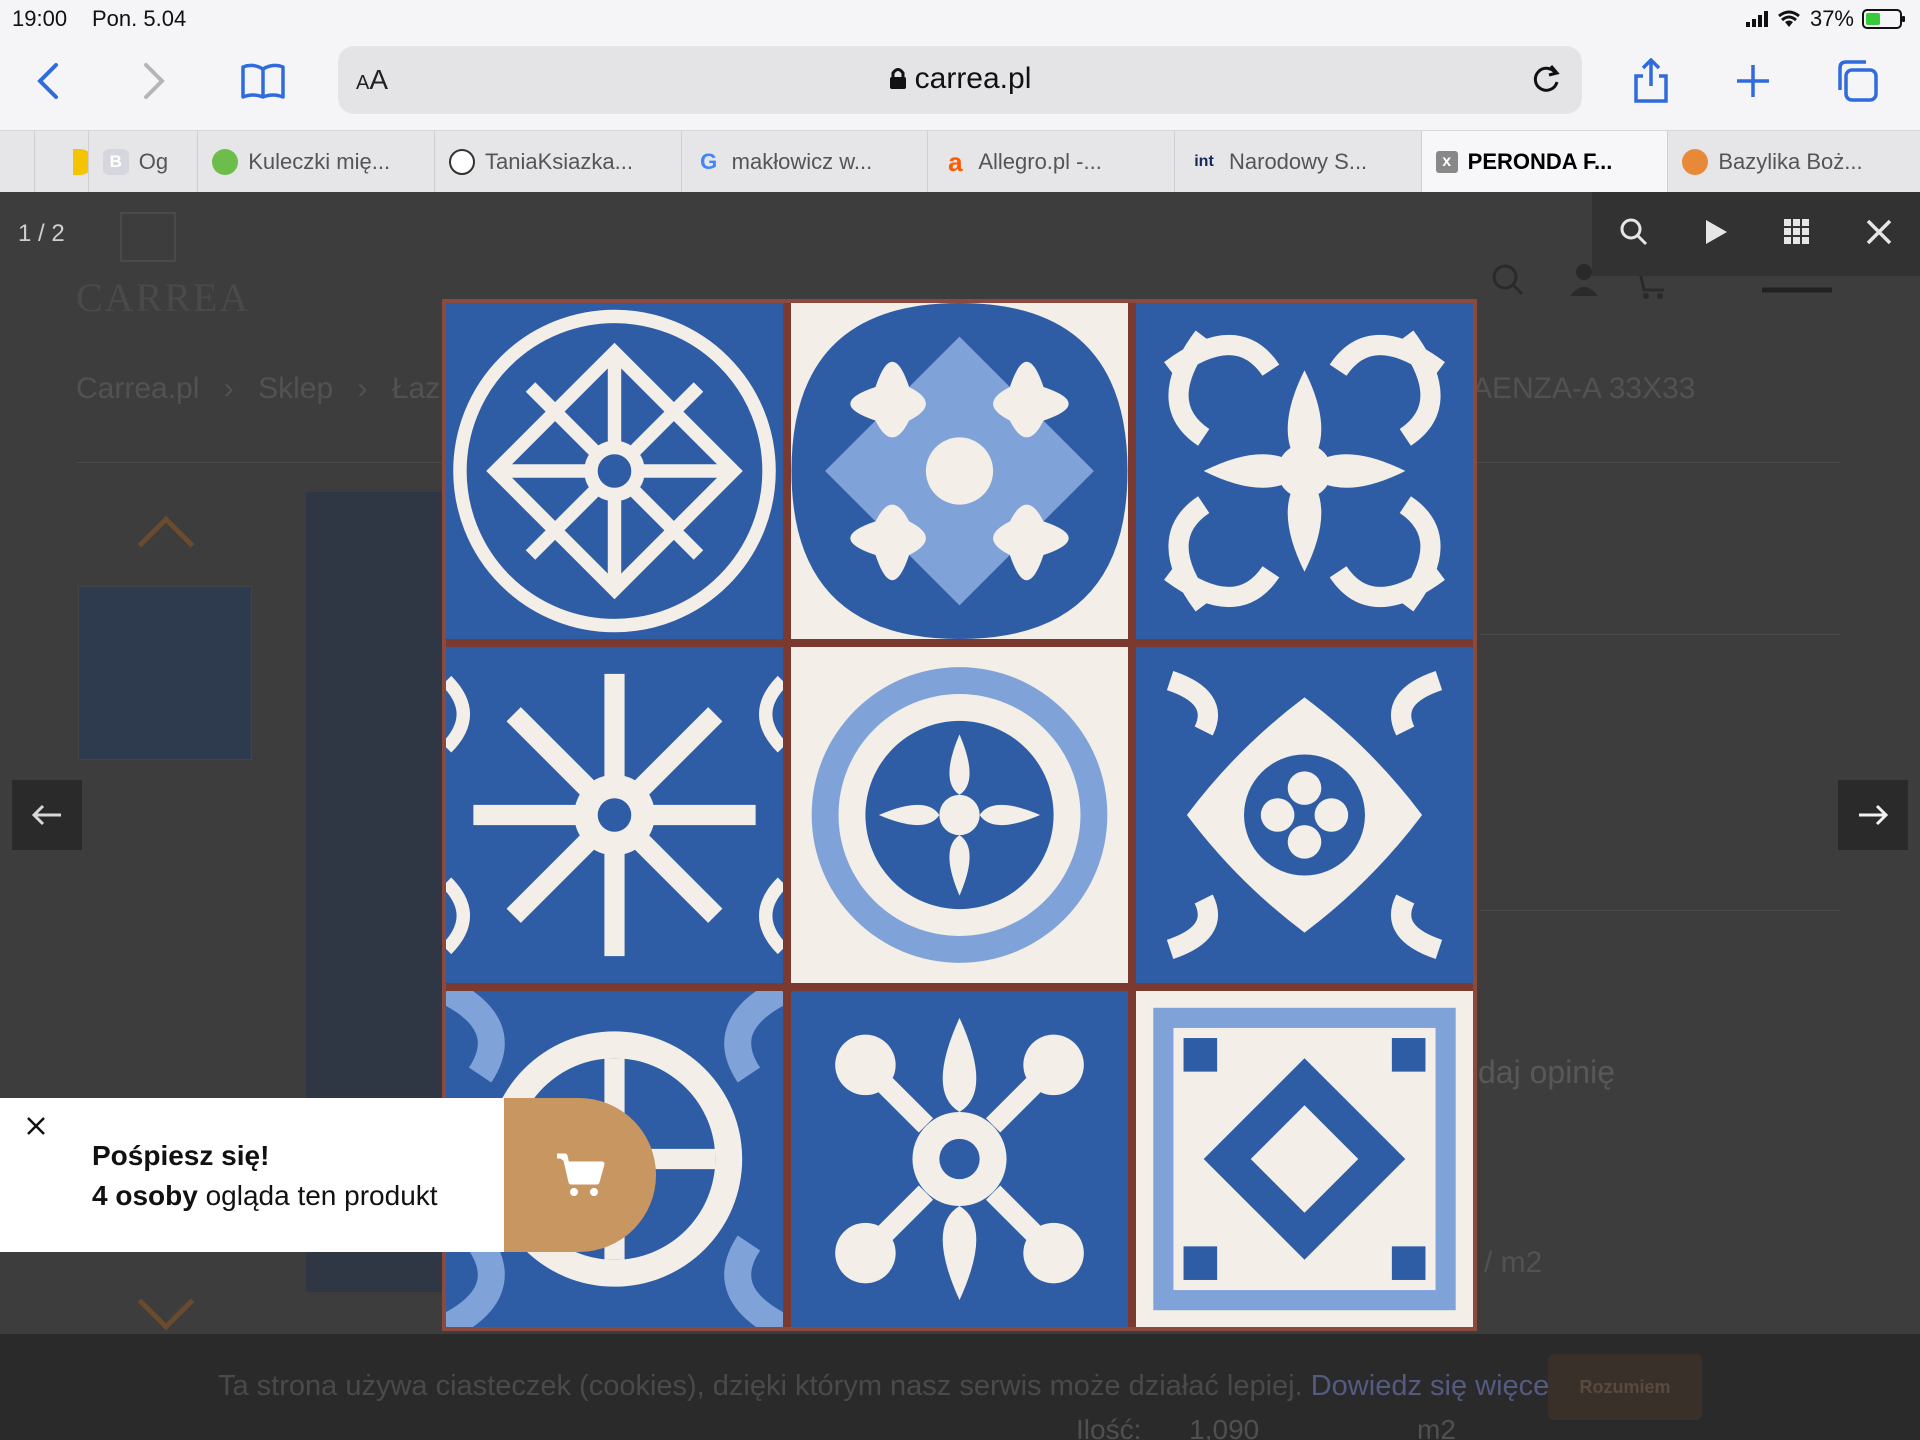  Describe the element at coordinates (60, 162) in the screenshot. I see `tab-pinned-yellow` at that location.